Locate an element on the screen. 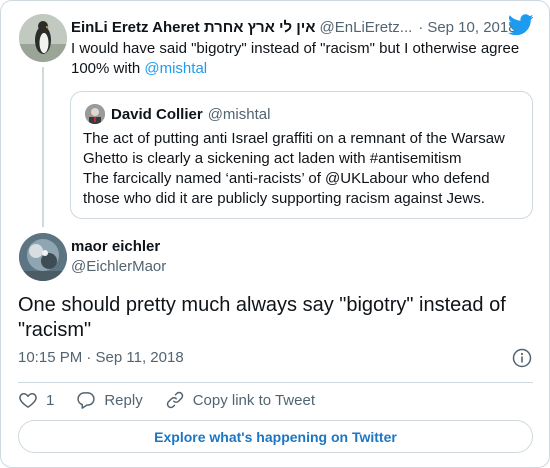  quoted-author-name: David Collier is located at coordinates (157, 114).